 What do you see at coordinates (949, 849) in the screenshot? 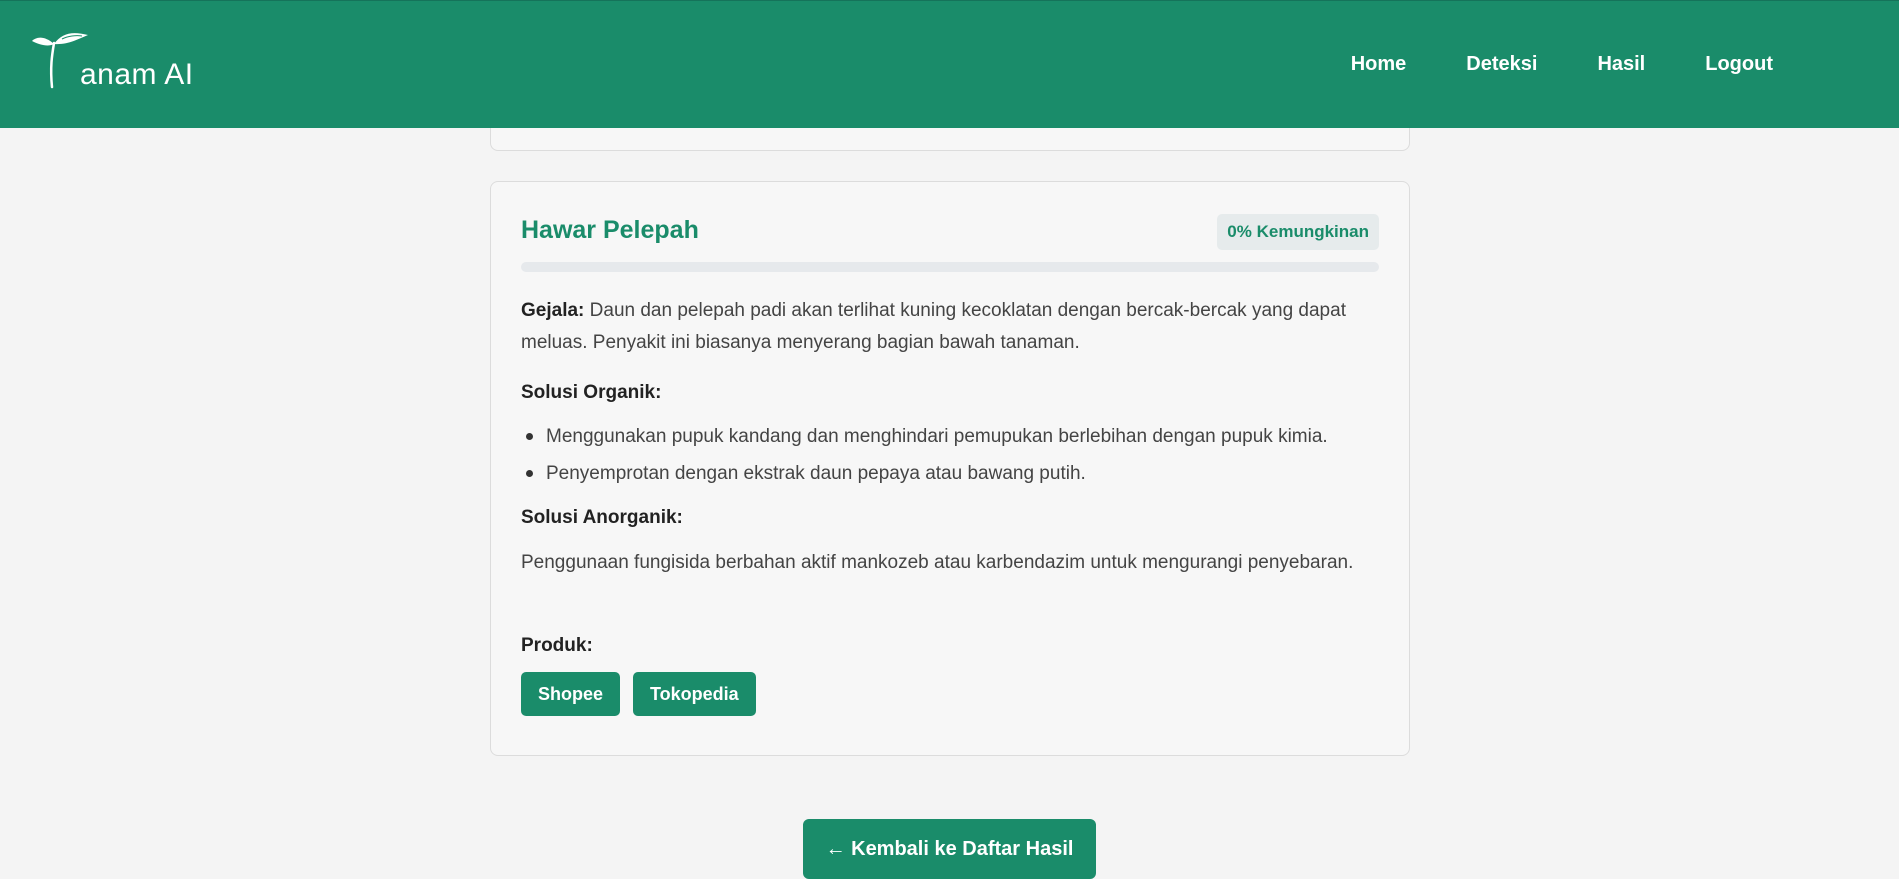
I see `back-to-results-button: ← Kembali ke Daftar Hasil` at bounding box center [949, 849].